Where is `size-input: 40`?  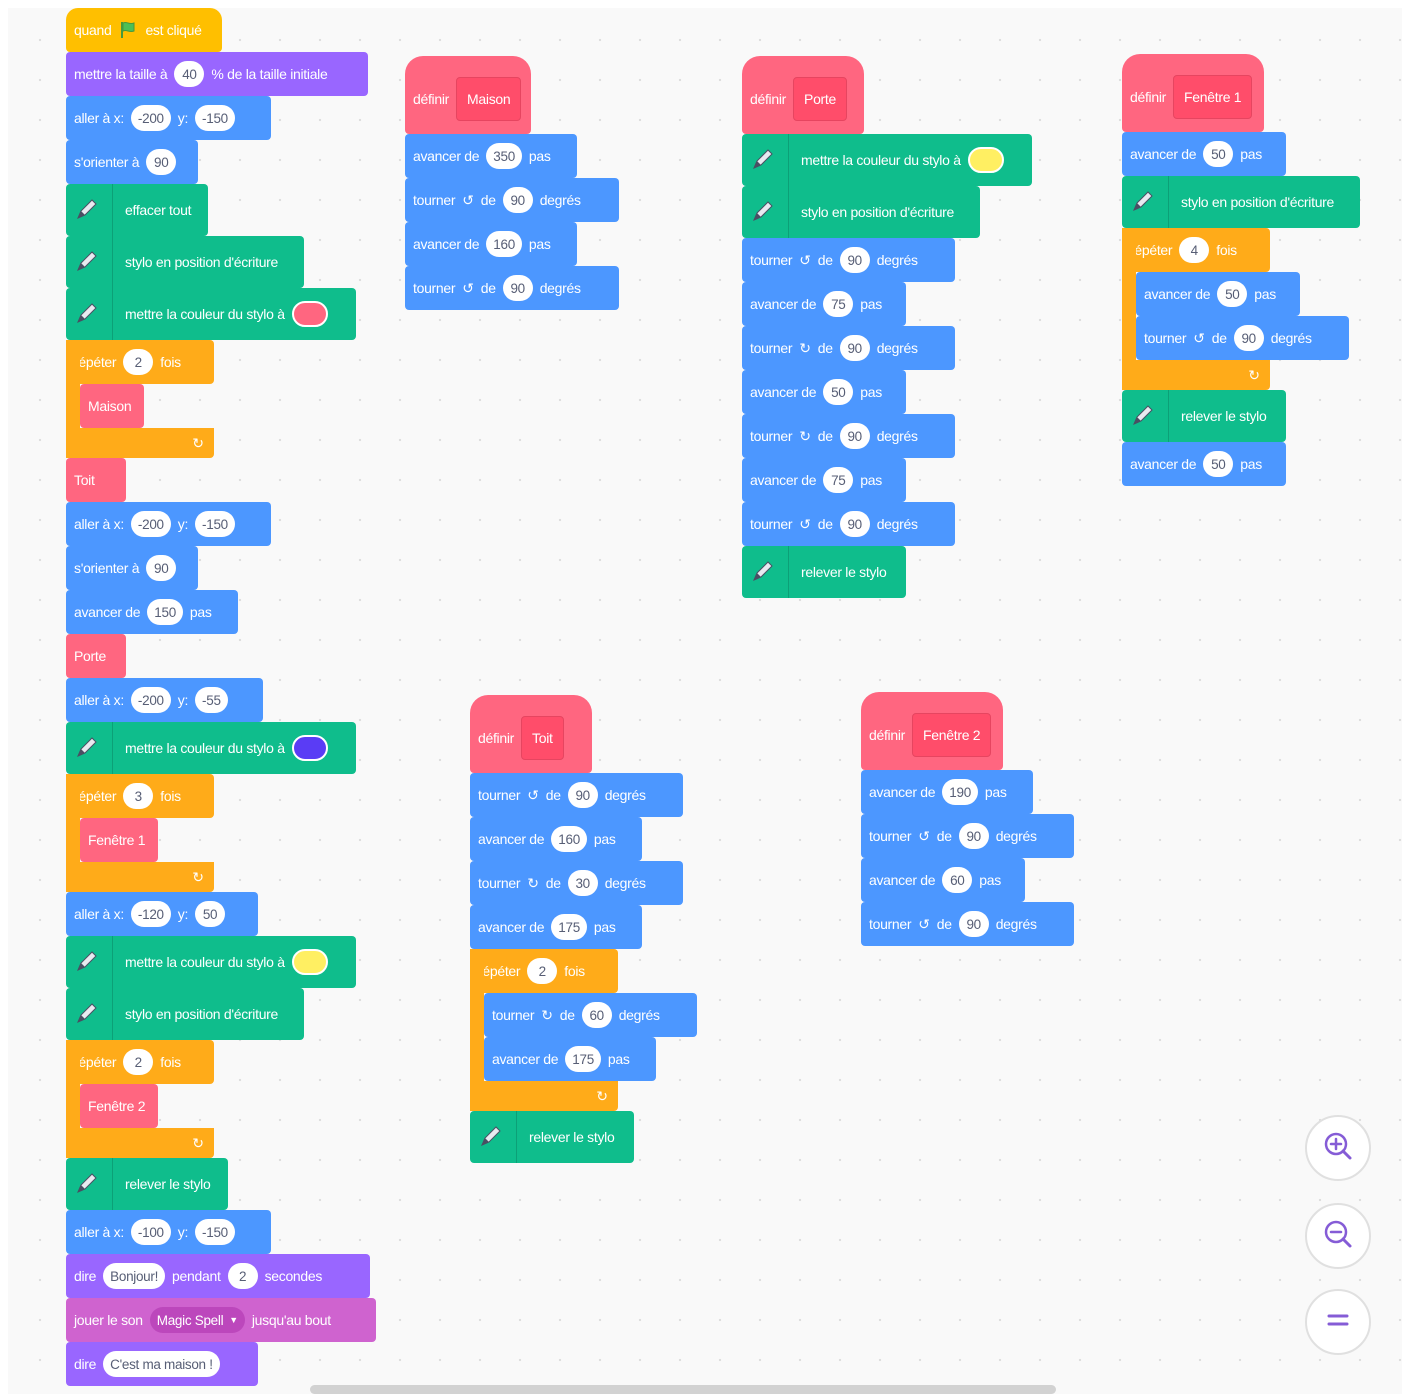 size-input: 40 is located at coordinates (189, 74).